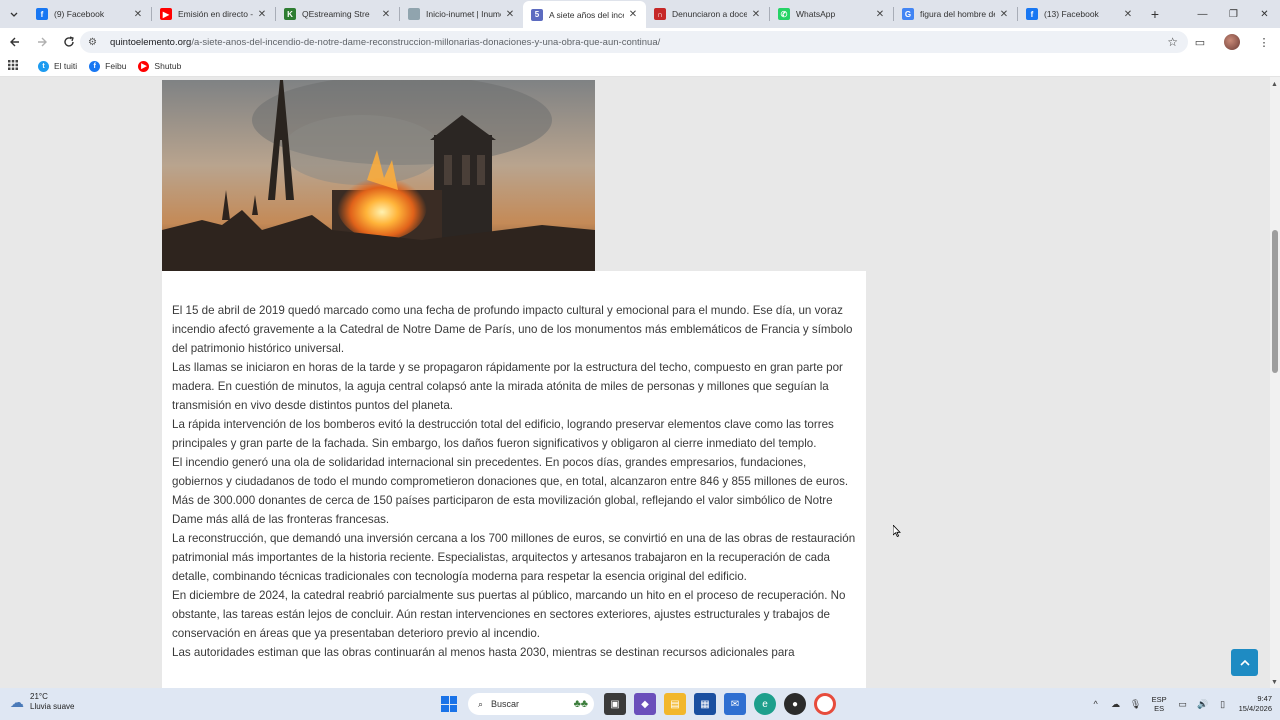  I want to click on app-notification-icon: ●, so click(795, 704).